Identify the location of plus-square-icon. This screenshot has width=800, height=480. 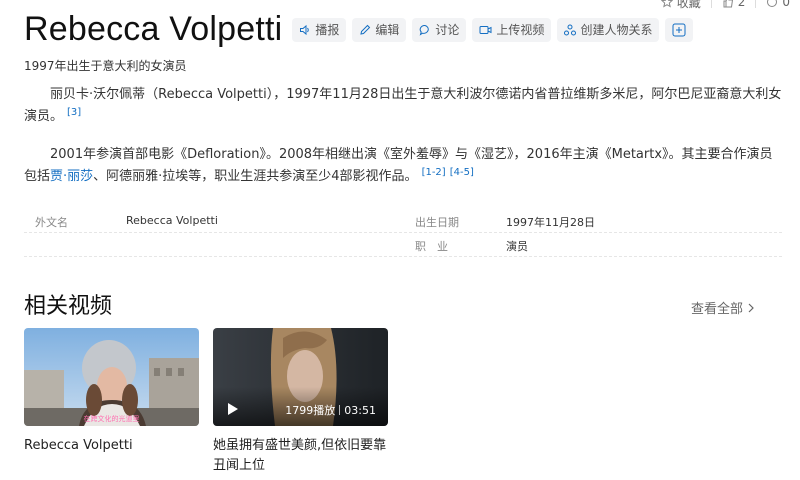
(679, 29).